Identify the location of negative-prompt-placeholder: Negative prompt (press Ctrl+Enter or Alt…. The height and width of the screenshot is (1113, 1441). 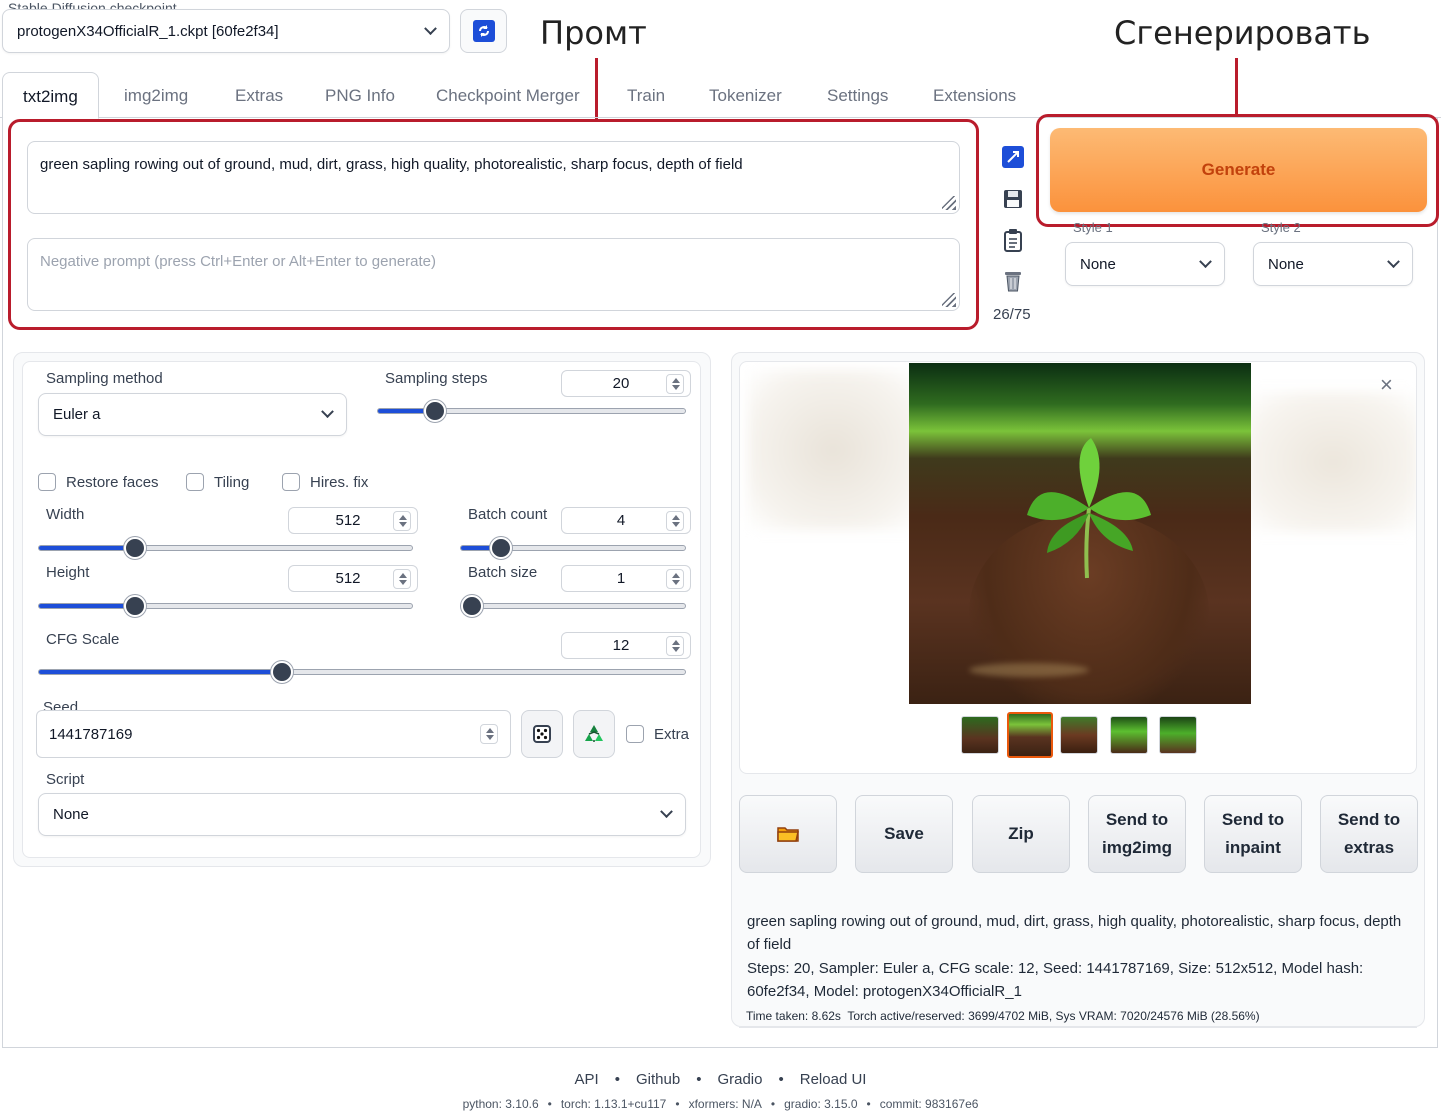
(238, 261).